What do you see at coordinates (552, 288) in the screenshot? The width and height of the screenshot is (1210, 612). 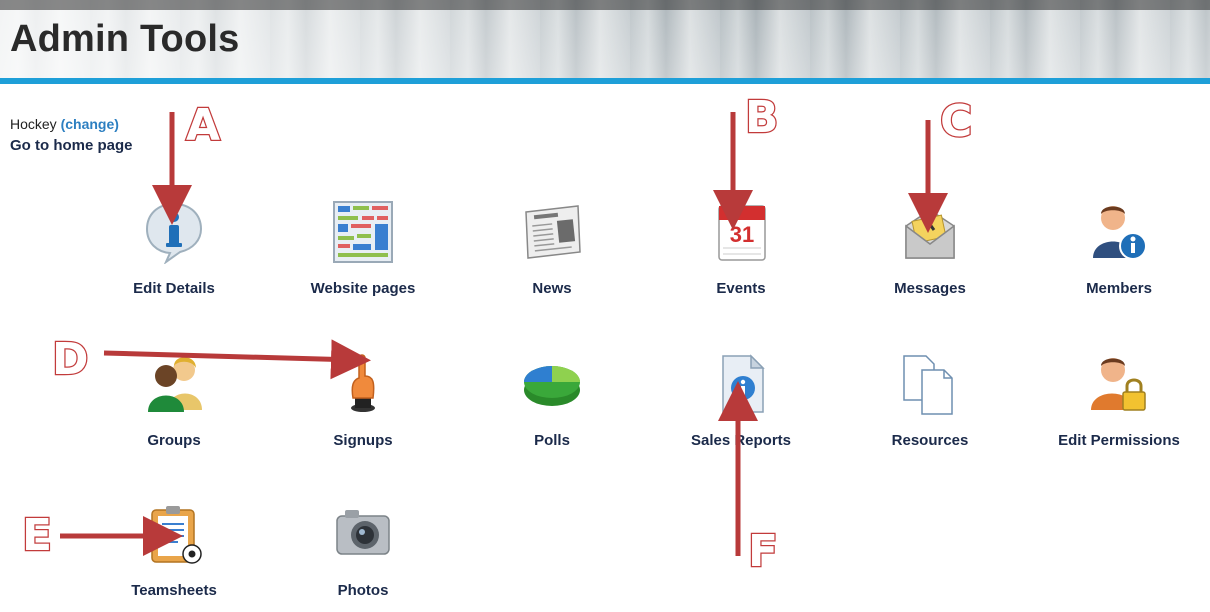 I see `tool-label: News` at bounding box center [552, 288].